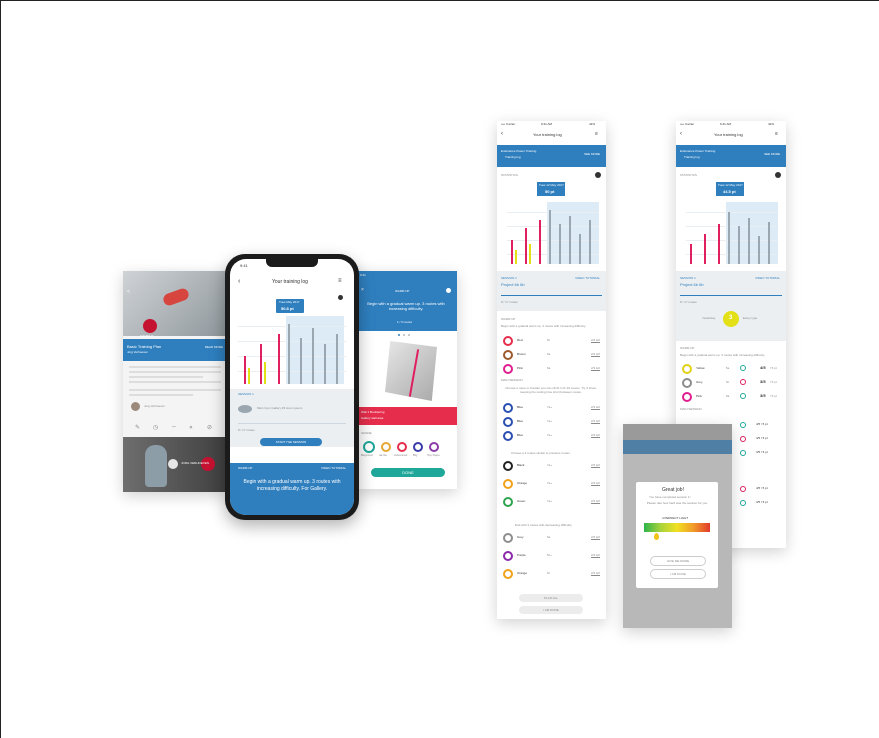 This screenshot has height=738, width=879. What do you see at coordinates (656, 536) in the screenshot?
I see `scale-thumb-icon` at bounding box center [656, 536].